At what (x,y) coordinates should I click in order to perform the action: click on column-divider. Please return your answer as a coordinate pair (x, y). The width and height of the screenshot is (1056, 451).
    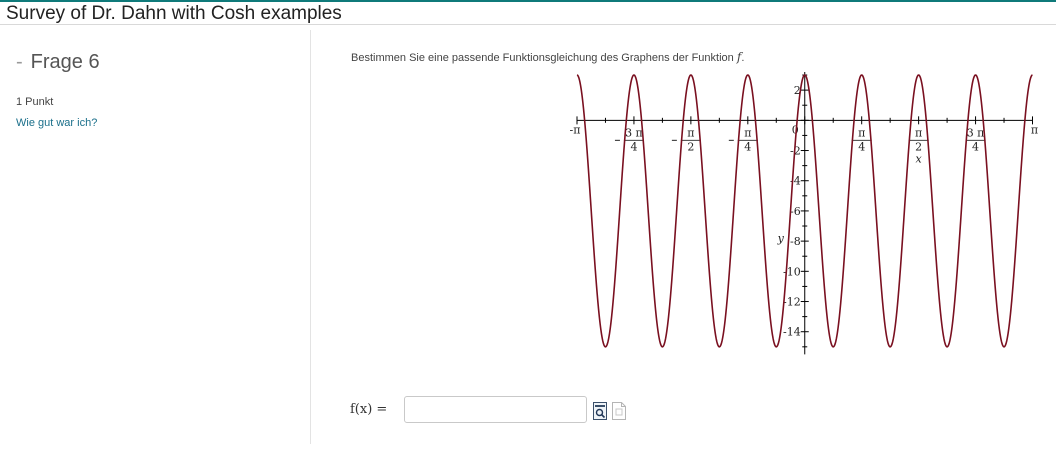
    Looking at the image, I should click on (310, 237).